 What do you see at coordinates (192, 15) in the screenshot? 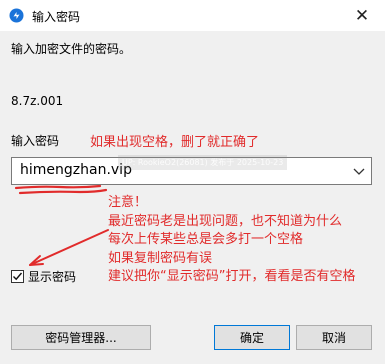
I see `title-bar: 输入密码 ✕` at bounding box center [192, 15].